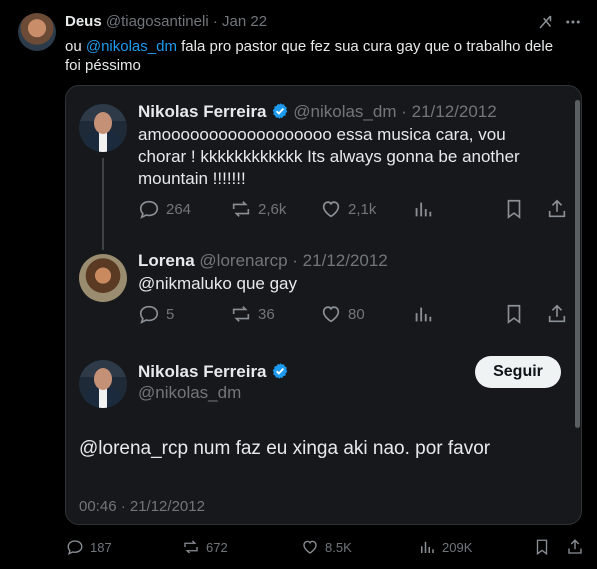 This screenshot has height=569, width=597. What do you see at coordinates (272, 209) in the screenshot?
I see `post1-repost-count: 2,6k` at bounding box center [272, 209].